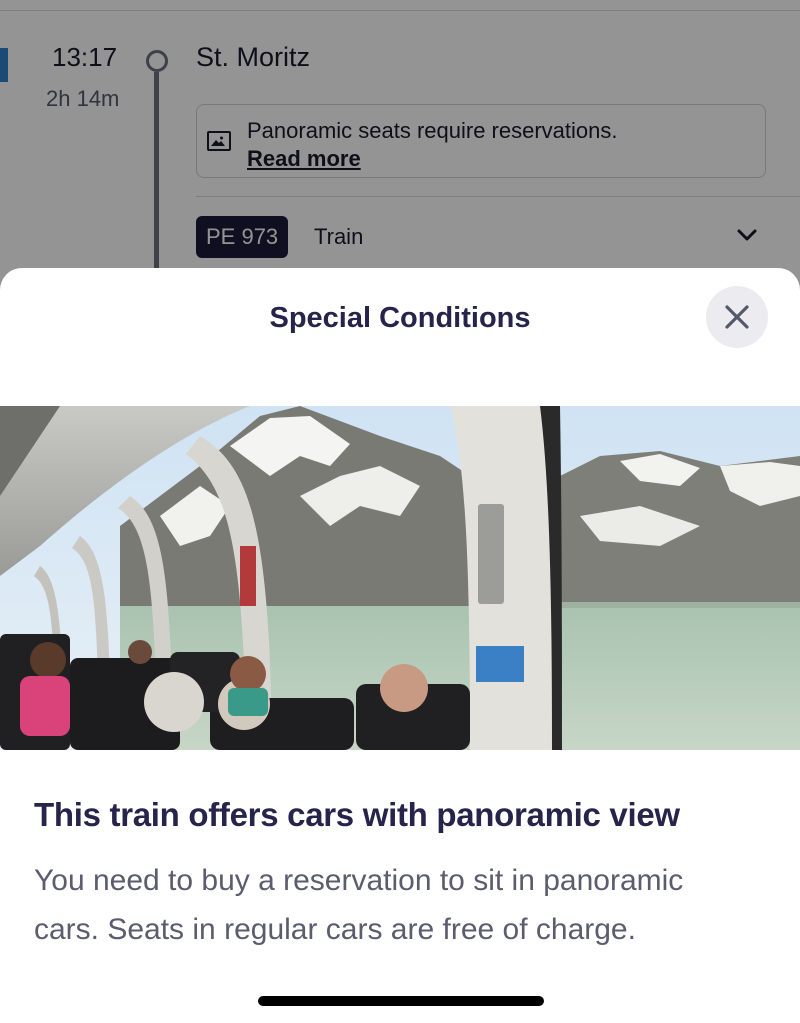 The width and height of the screenshot is (800, 1023). What do you see at coordinates (400, 318) in the screenshot?
I see `sheet-title: Special Conditions` at bounding box center [400, 318].